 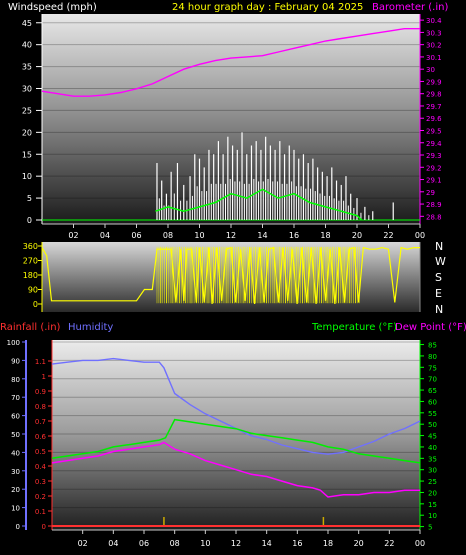 I want to click on humidity-ytick-label: 50, so click(x=15, y=435).